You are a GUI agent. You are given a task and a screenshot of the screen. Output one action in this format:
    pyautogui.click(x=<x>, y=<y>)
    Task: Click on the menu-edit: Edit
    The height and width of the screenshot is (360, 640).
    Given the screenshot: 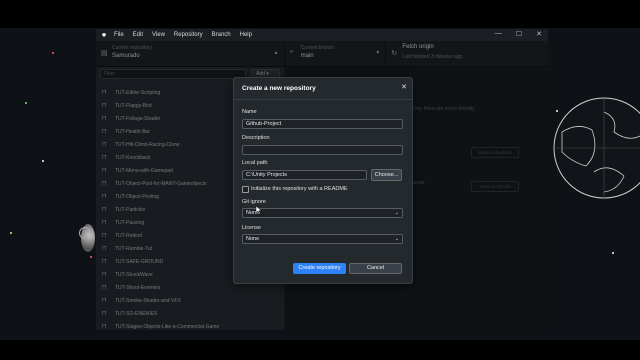 What is the action you would take?
    pyautogui.click(x=138, y=35)
    